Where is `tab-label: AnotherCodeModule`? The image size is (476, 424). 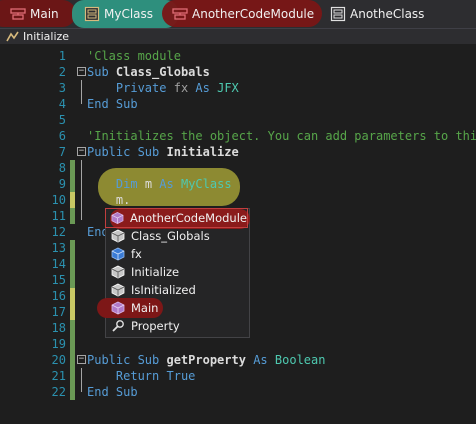 tab-label: AnotherCodeModule is located at coordinates (253, 14).